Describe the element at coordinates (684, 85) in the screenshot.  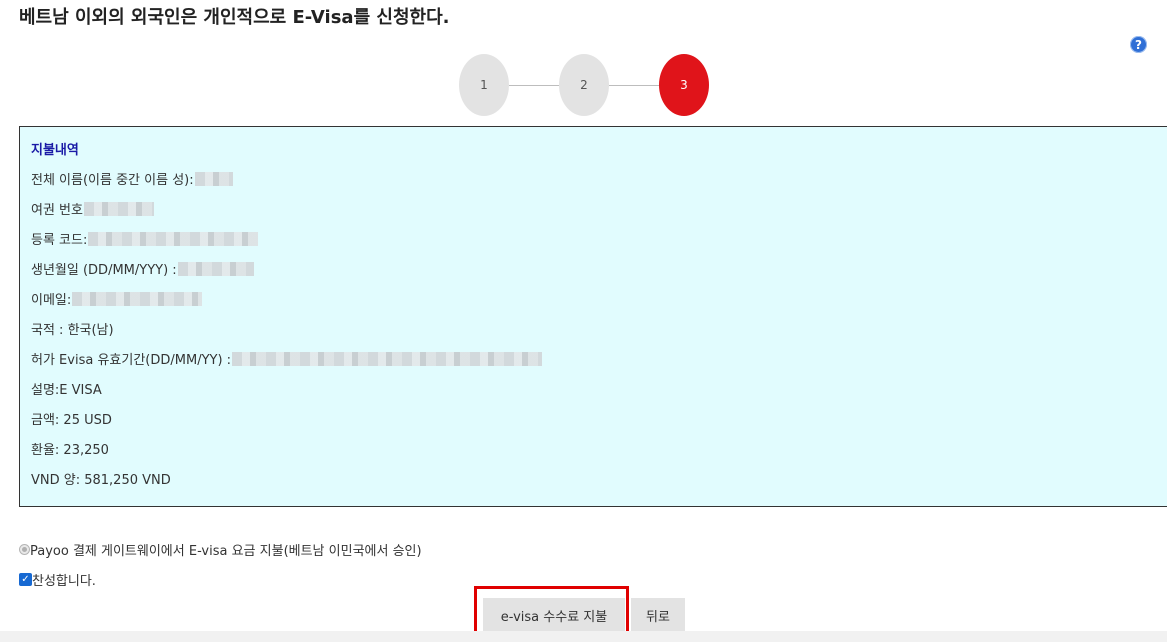
I see `step-3-current: 3` at that location.